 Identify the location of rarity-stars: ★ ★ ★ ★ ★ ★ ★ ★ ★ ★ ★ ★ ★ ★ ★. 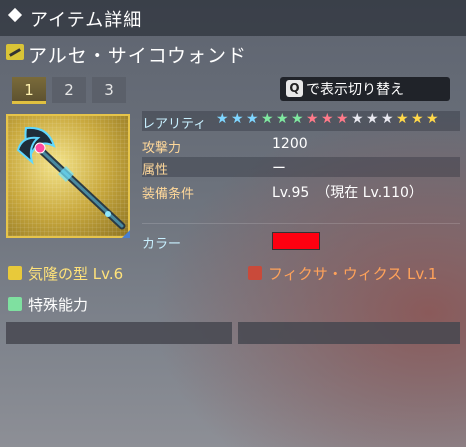
(328, 119).